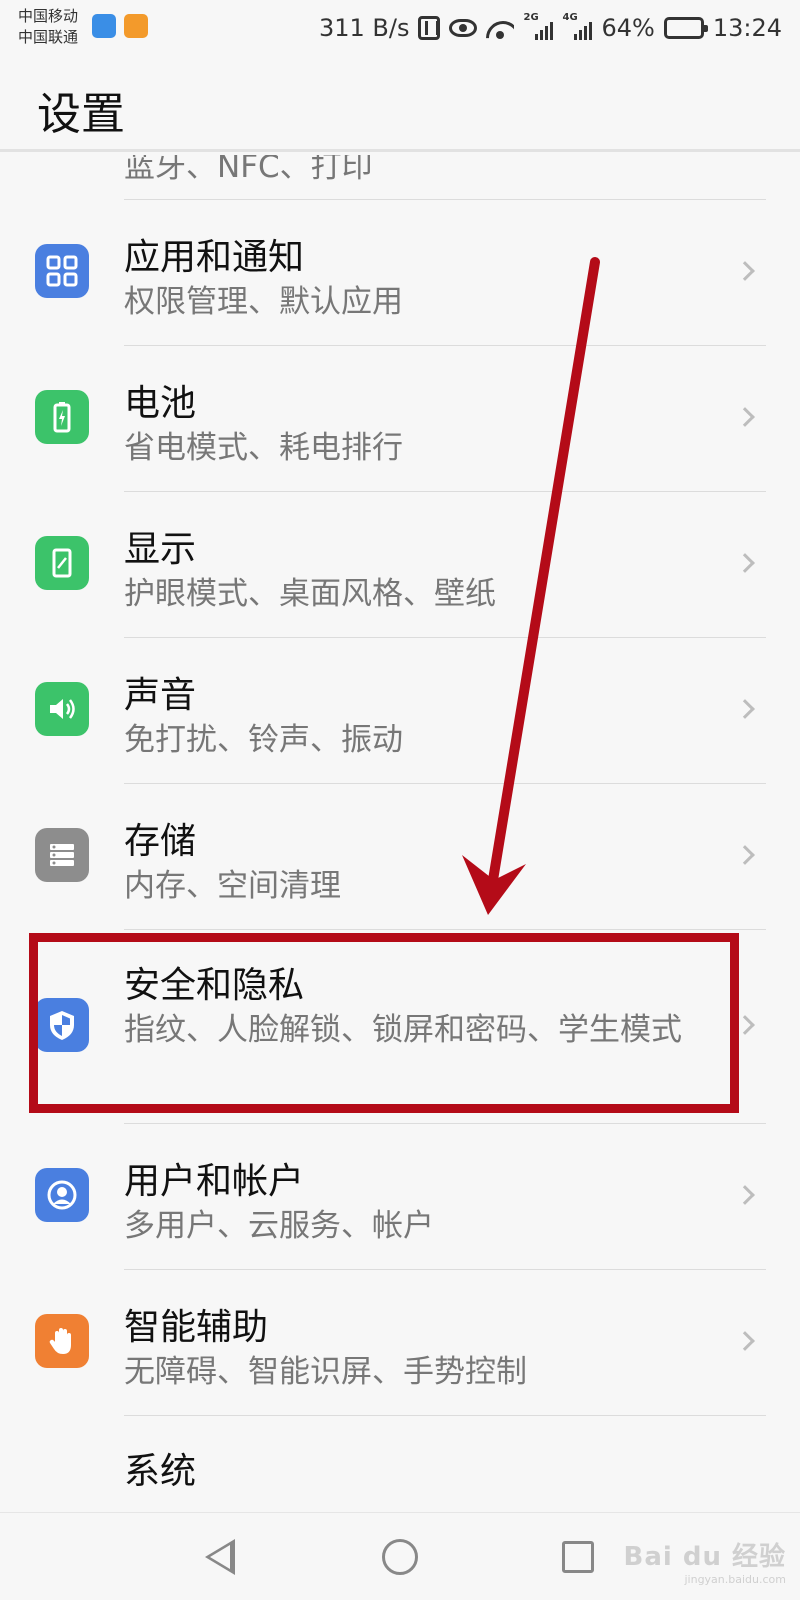 This screenshot has width=800, height=1600. I want to click on watermark-sub: jingyan.baidu.com, so click(735, 1579).